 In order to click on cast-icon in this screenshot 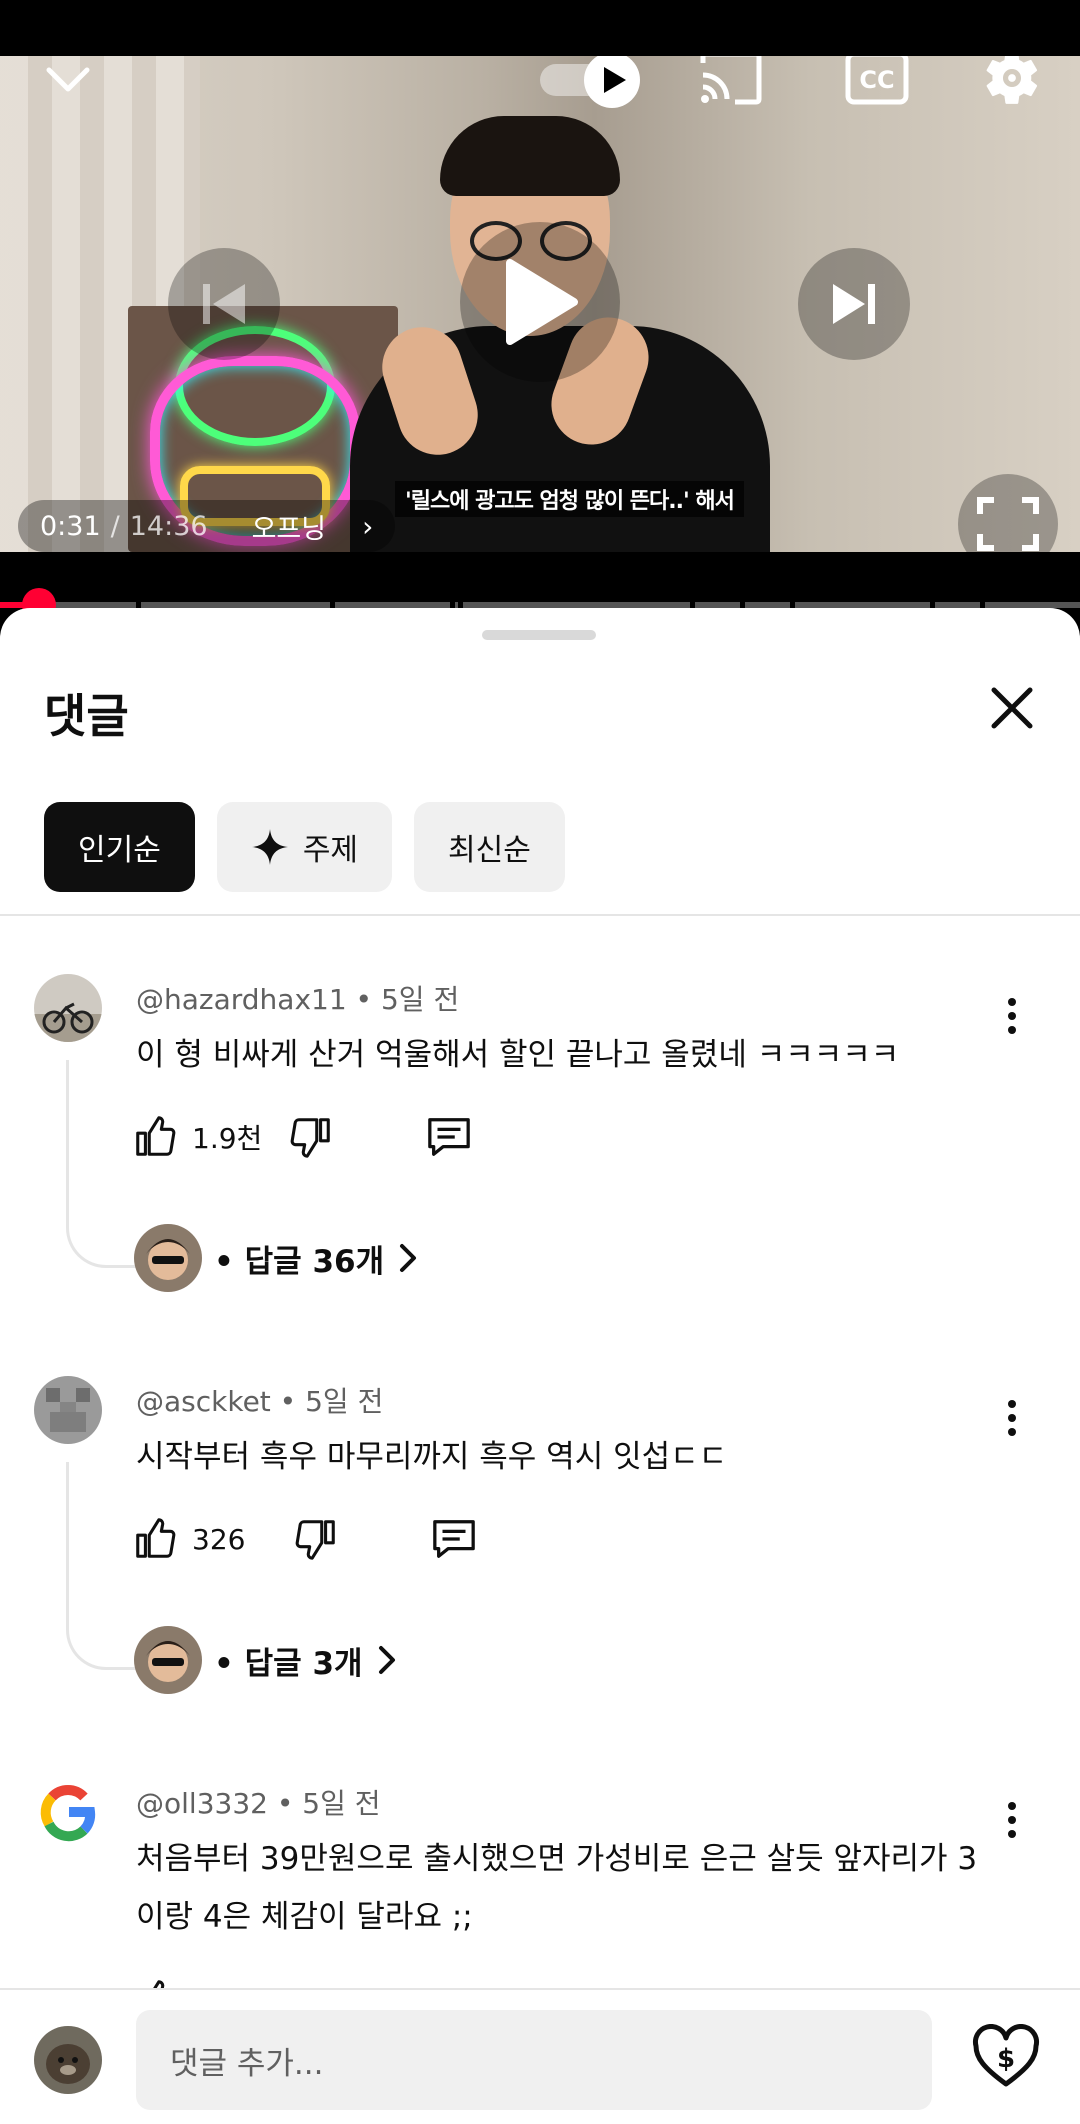, I will do `click(731, 82)`.